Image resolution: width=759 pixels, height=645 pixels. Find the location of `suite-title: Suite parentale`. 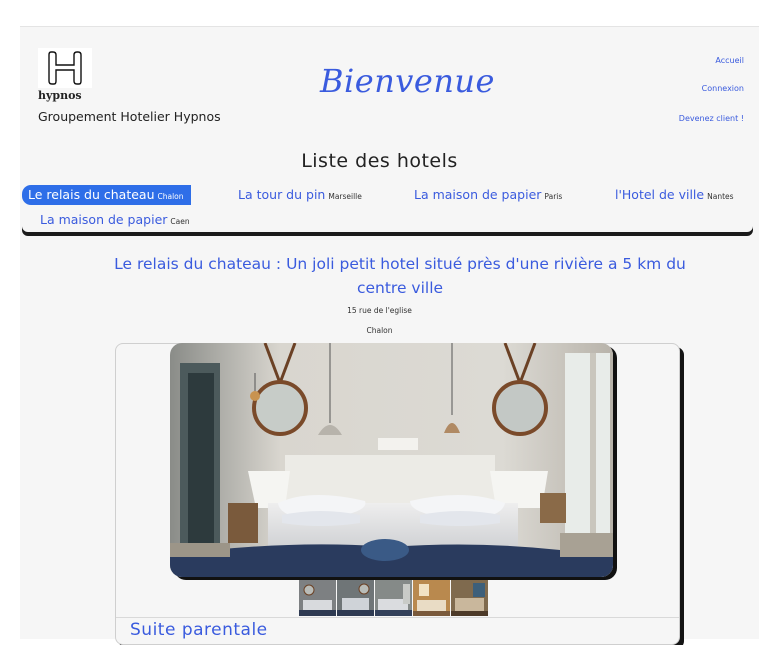

suite-title: Suite parentale is located at coordinates (199, 630).